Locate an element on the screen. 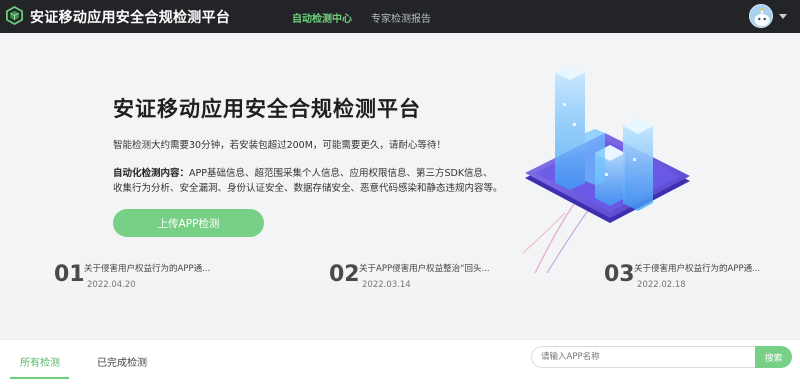 This screenshot has width=800, height=389. isometric-phone-illustration is located at coordinates (606, 169).